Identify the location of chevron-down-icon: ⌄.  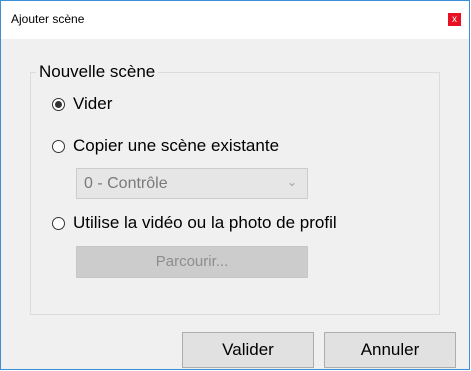
(291, 182).